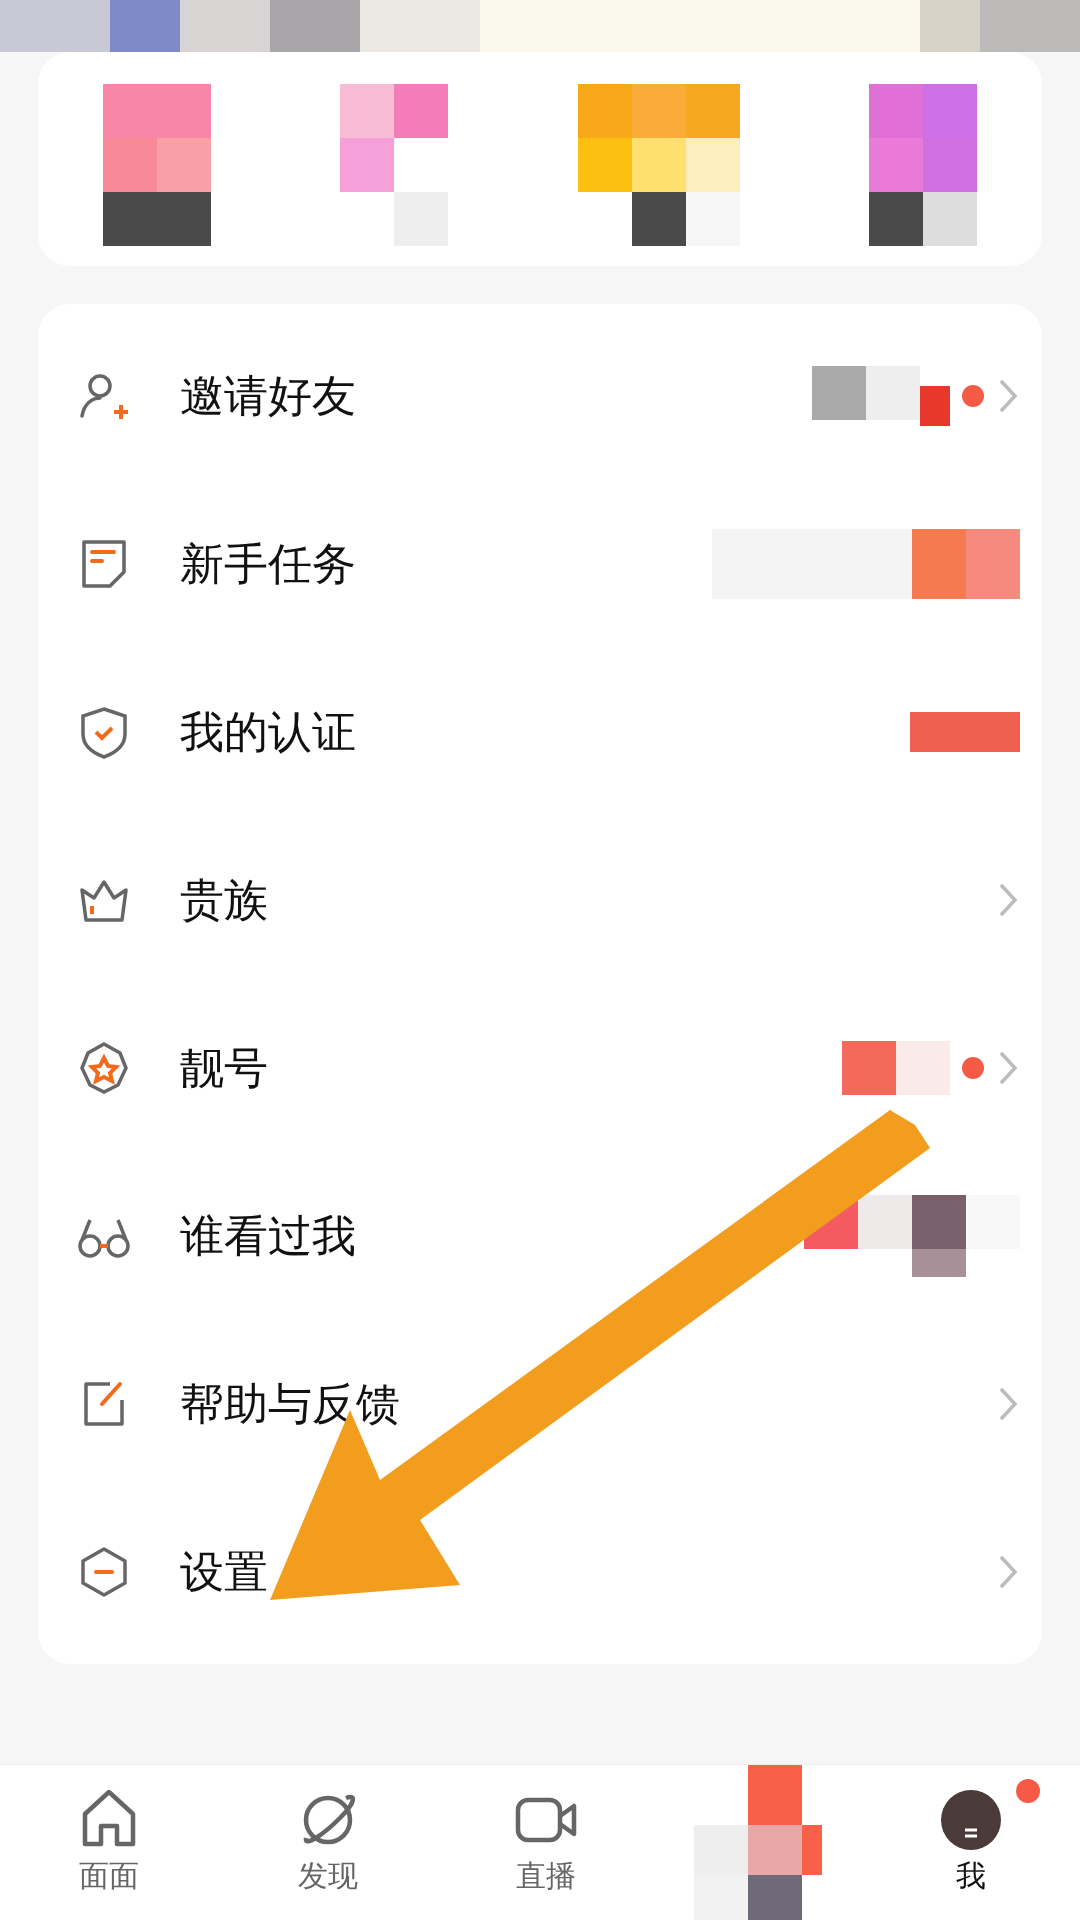 The height and width of the screenshot is (1920, 1080). I want to click on menu-row: 设置, so click(540, 1572).